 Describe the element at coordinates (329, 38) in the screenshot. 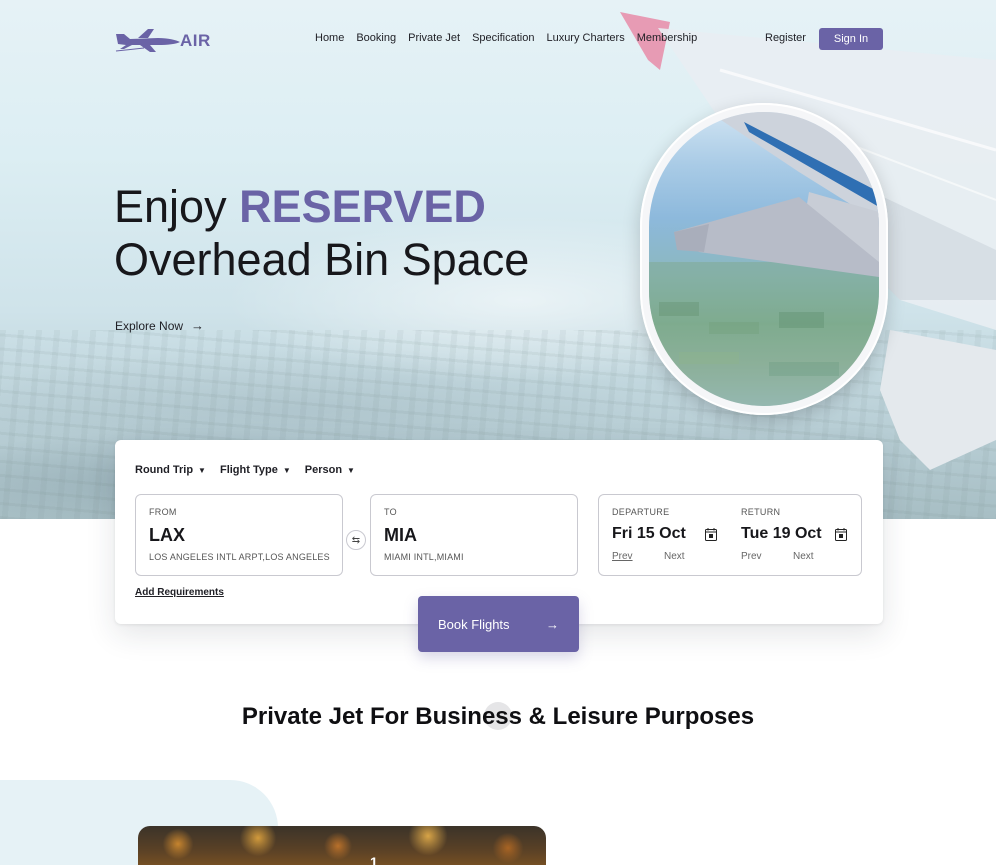

I see `nav-home: Home` at that location.